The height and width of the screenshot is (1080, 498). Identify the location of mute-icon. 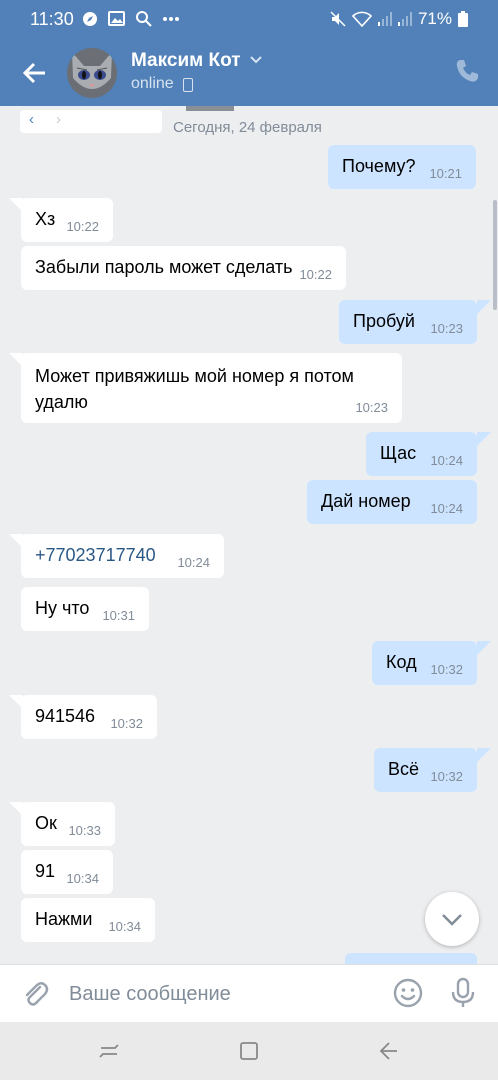
(338, 19).